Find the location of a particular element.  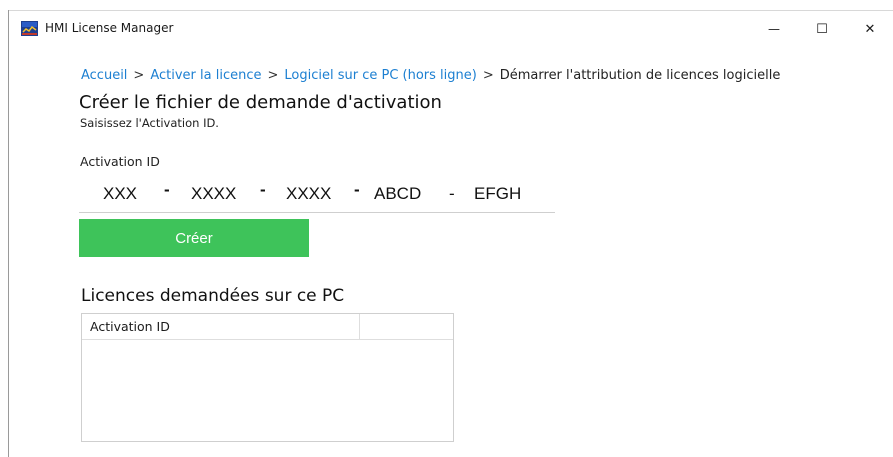

window-title: HMI License Manager is located at coordinates (109, 28).